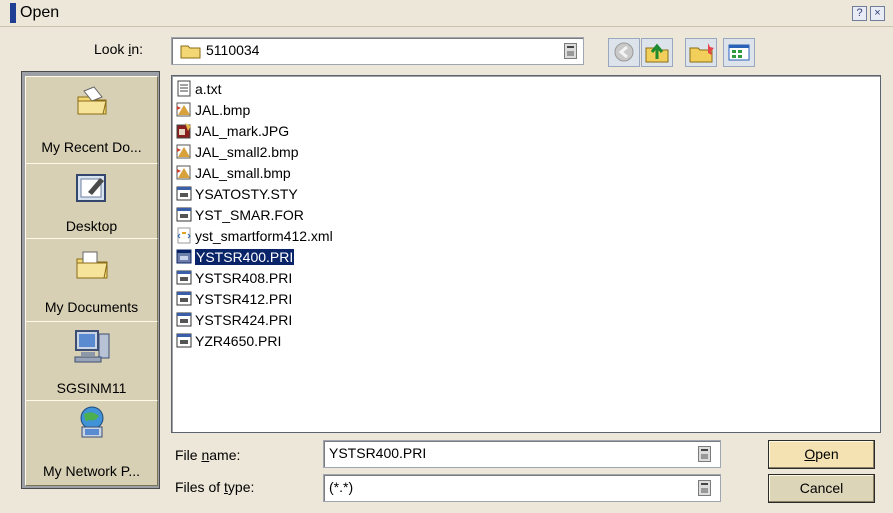 The image size is (893, 513). What do you see at coordinates (877, 13) in the screenshot?
I see `close-button: ×` at bounding box center [877, 13].